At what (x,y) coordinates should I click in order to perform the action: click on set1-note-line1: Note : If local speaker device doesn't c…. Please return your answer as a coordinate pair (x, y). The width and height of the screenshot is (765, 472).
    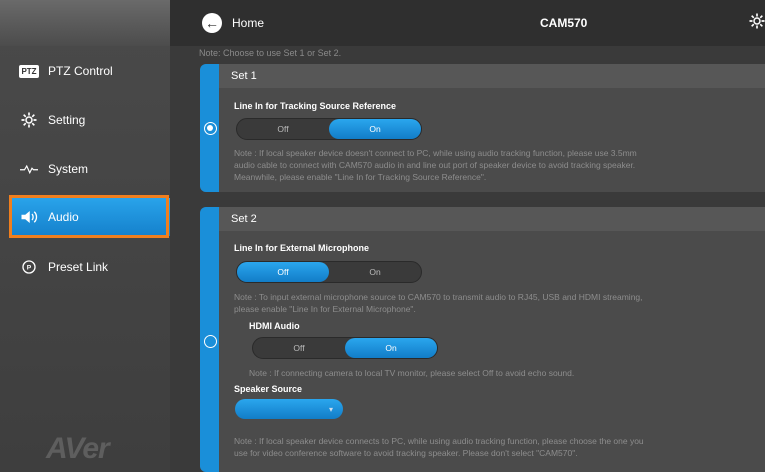
    Looking at the image, I should click on (435, 153).